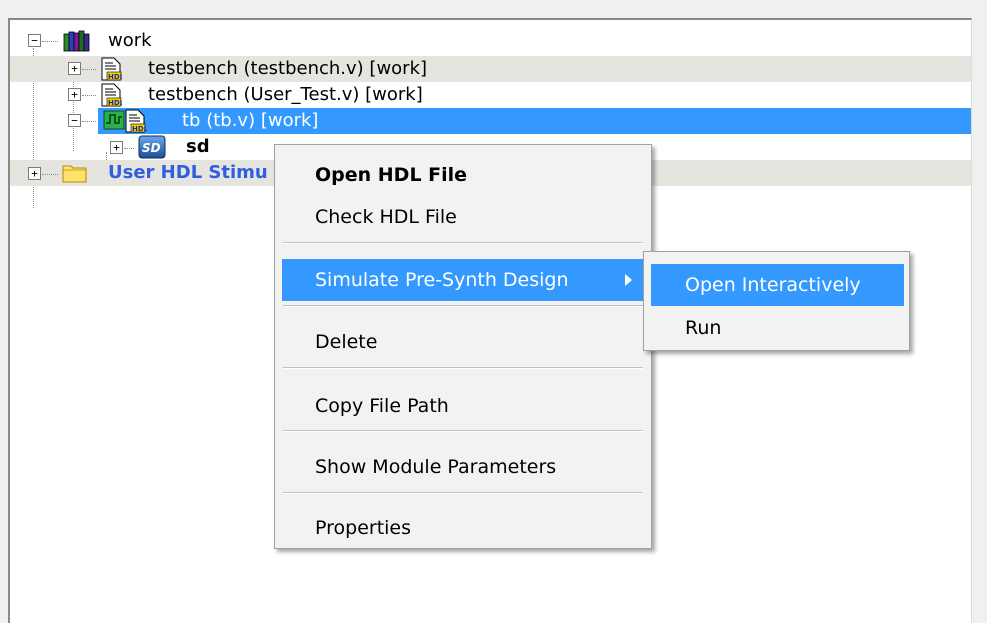 This screenshot has height=623, width=987. I want to click on menu-item-check-hdl-file: Check HDL File, so click(463, 217).